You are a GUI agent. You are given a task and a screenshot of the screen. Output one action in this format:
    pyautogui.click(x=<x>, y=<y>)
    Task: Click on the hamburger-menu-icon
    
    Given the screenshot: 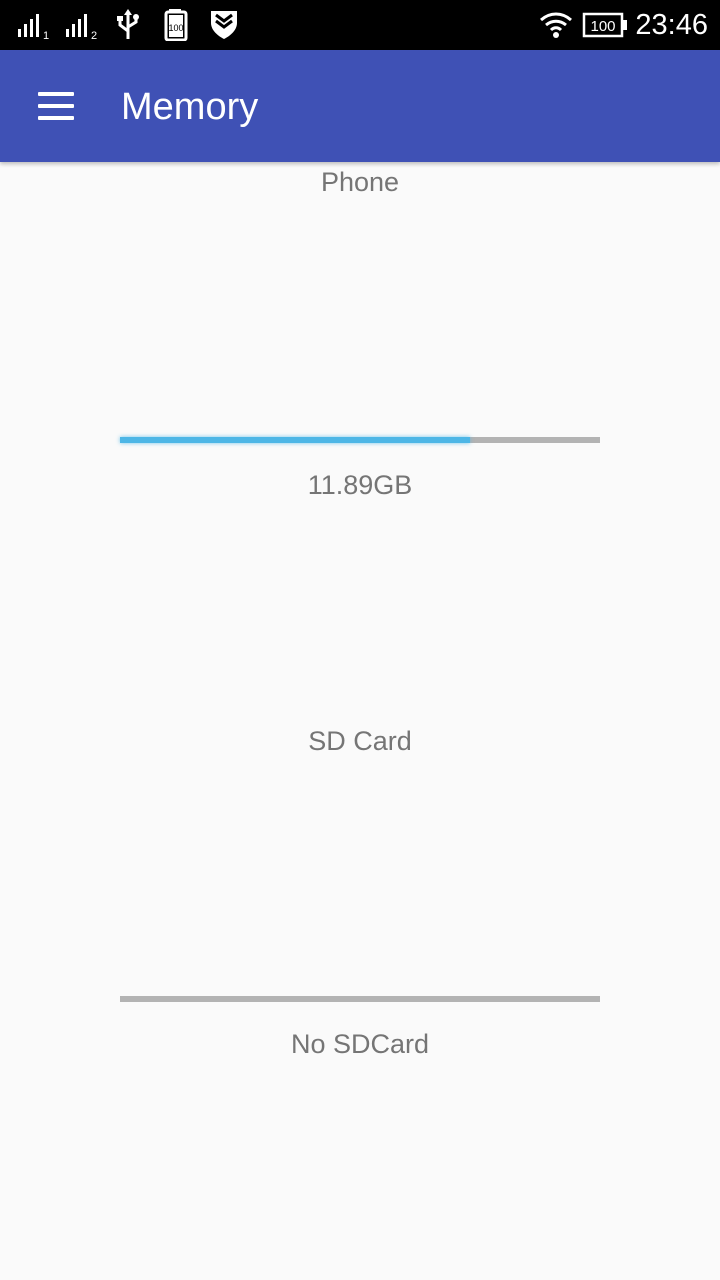 What is the action you would take?
    pyautogui.click(x=56, y=106)
    